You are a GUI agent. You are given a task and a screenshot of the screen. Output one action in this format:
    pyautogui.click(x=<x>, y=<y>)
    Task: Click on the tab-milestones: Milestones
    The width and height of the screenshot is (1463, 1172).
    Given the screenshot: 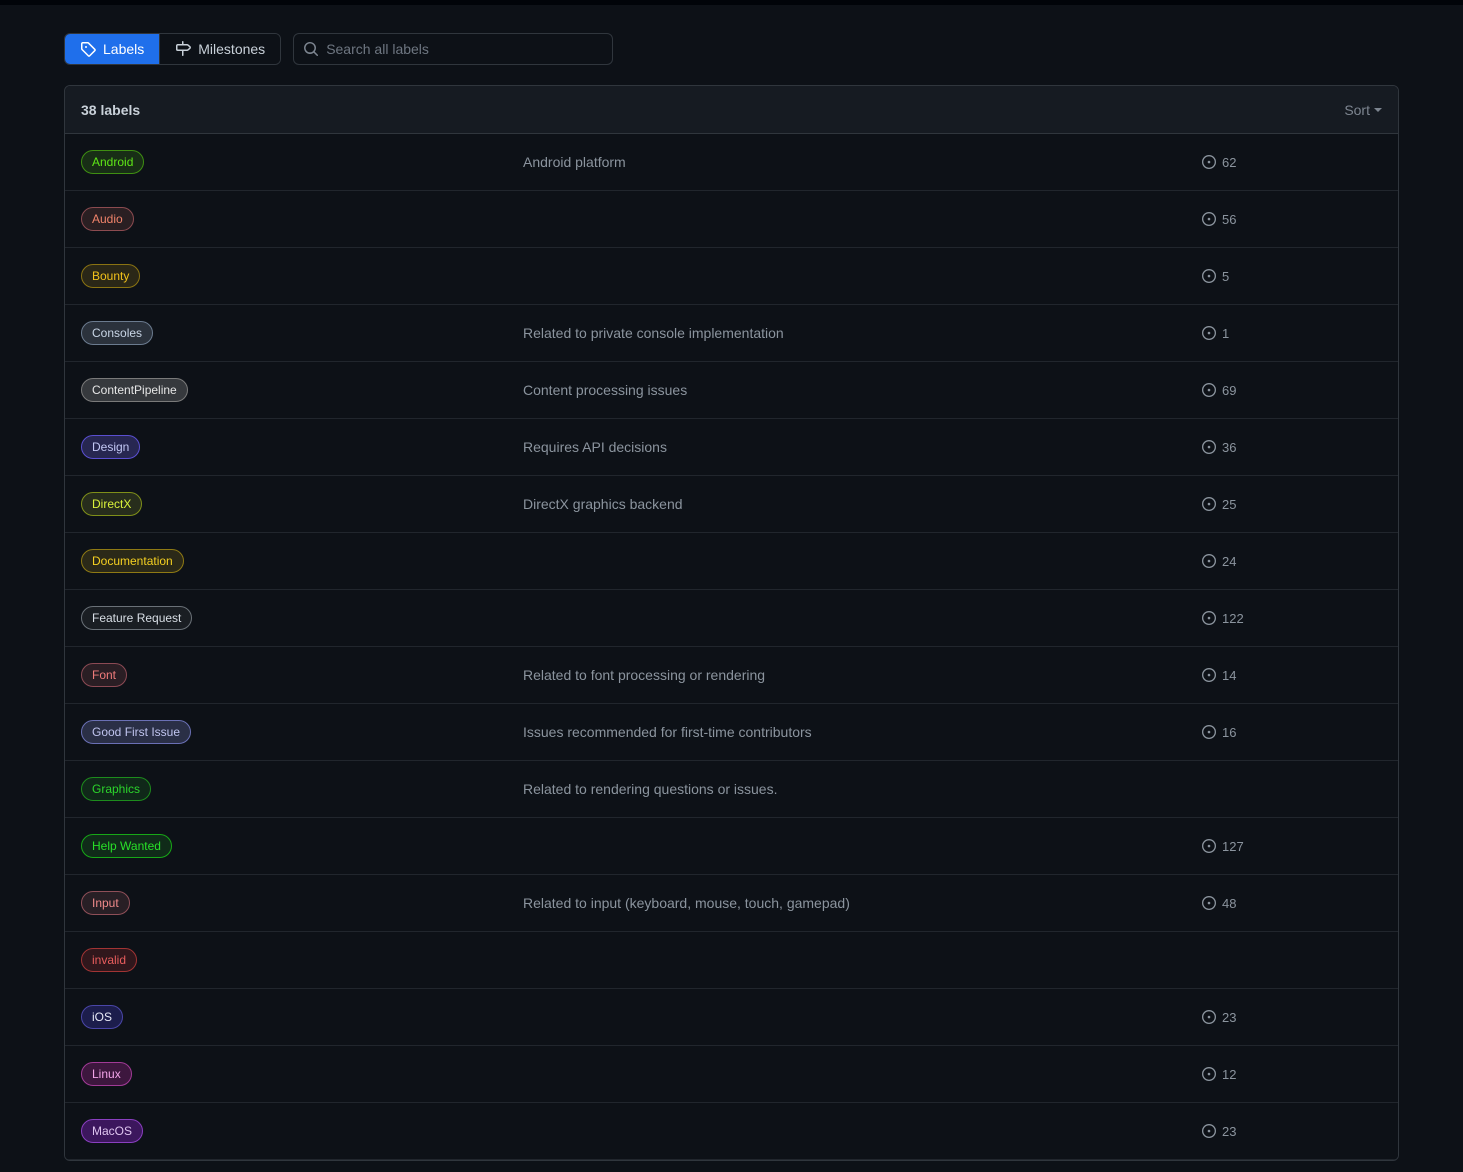 What is the action you would take?
    pyautogui.click(x=220, y=49)
    